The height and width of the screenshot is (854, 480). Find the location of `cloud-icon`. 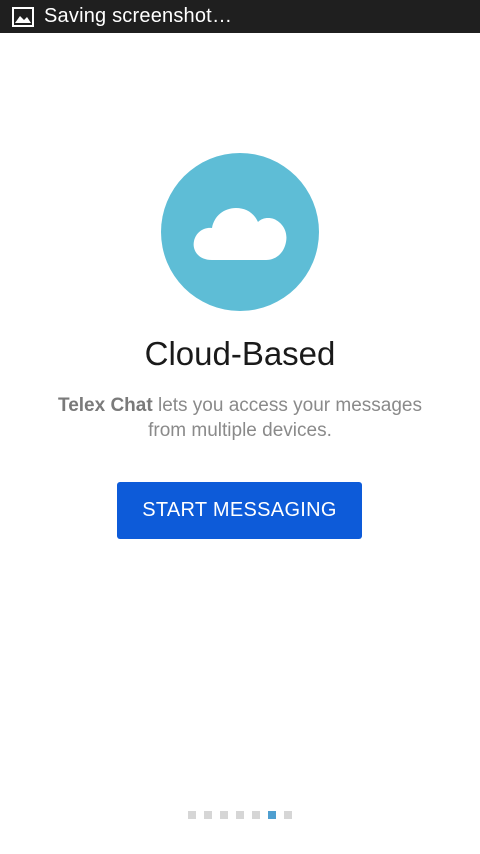

cloud-icon is located at coordinates (240, 232).